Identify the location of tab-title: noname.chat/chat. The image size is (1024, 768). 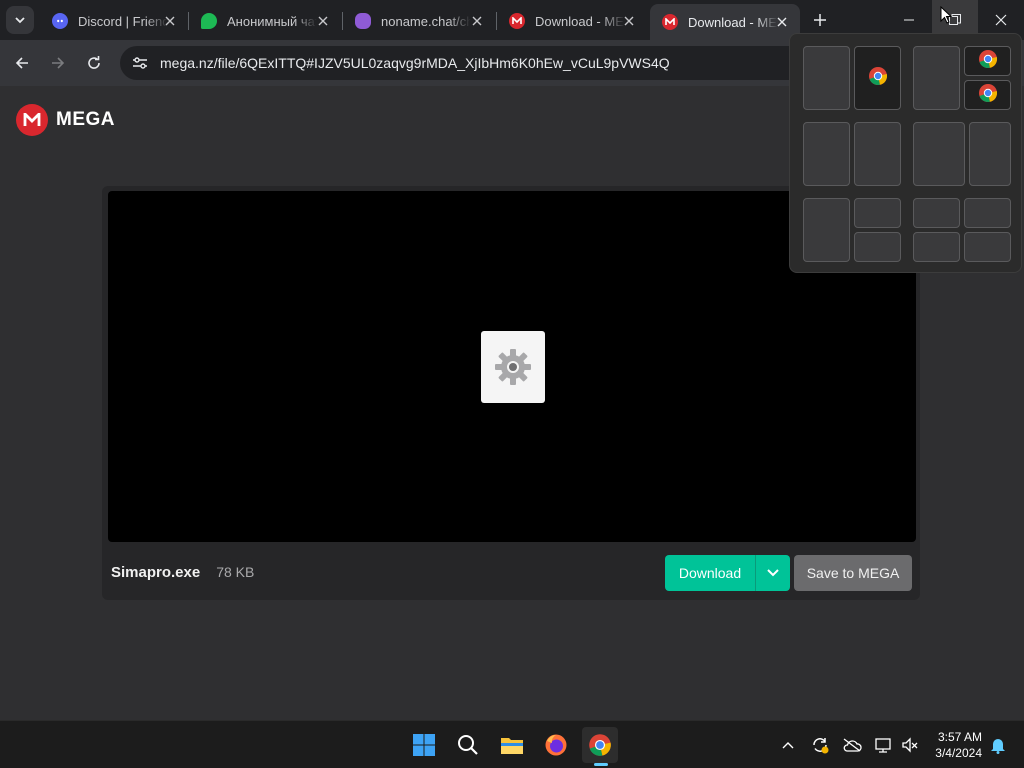
(426, 21).